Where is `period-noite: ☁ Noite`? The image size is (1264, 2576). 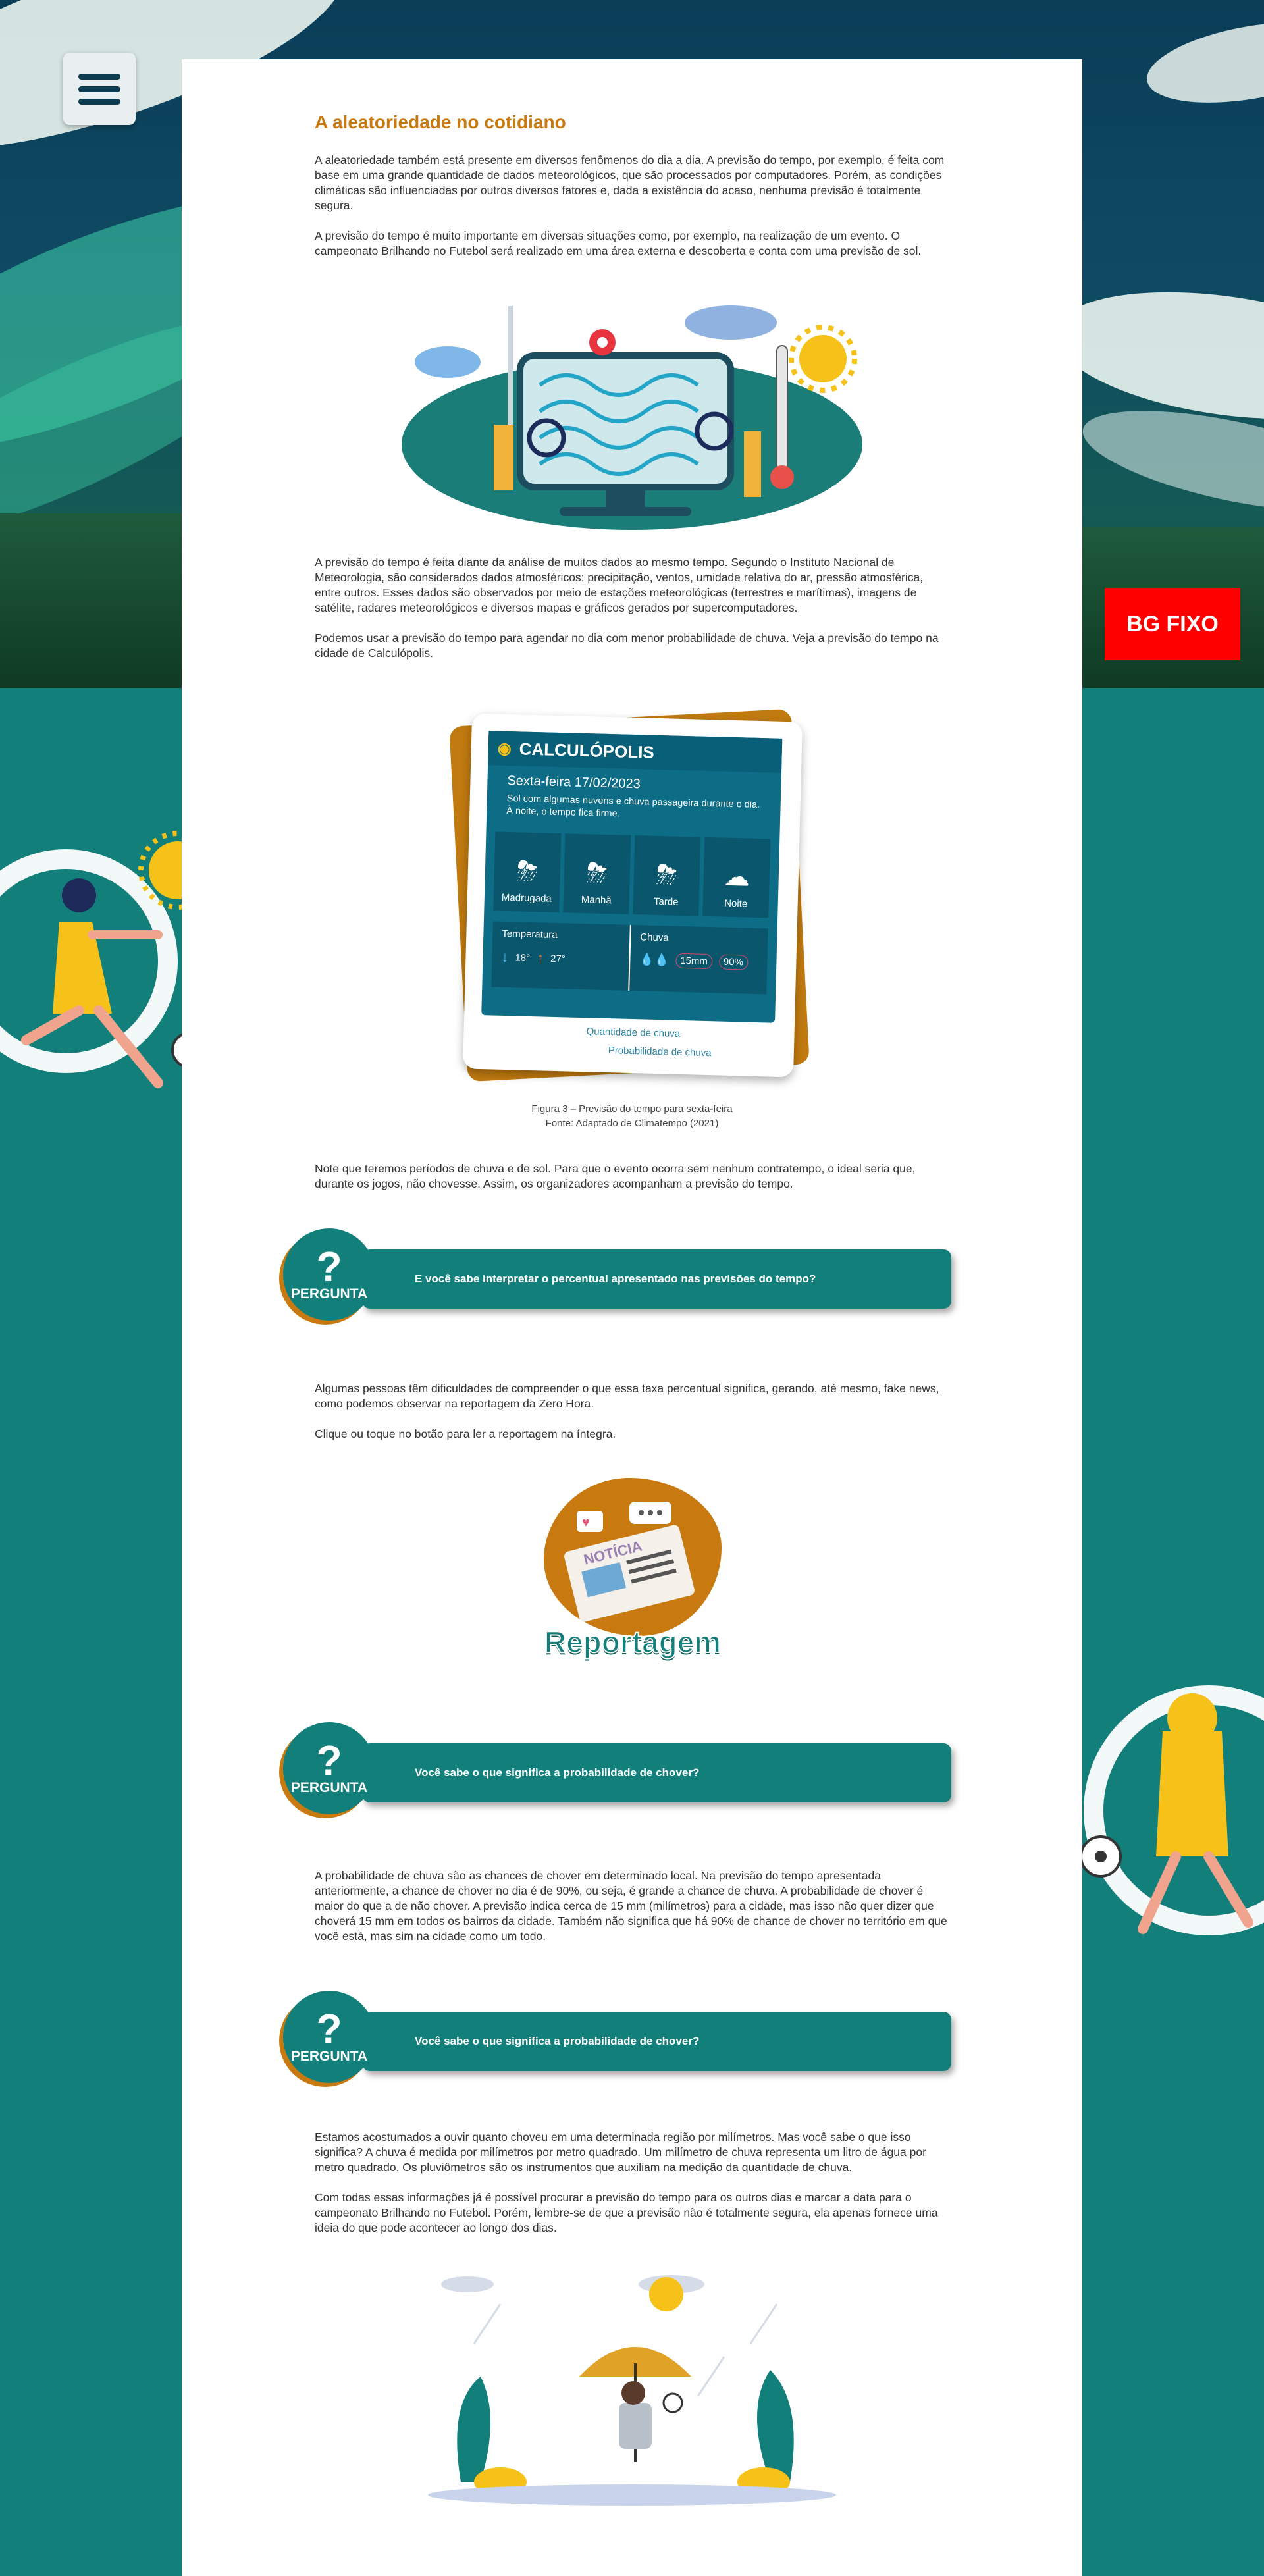
period-noite: ☁ Noite is located at coordinates (736, 877).